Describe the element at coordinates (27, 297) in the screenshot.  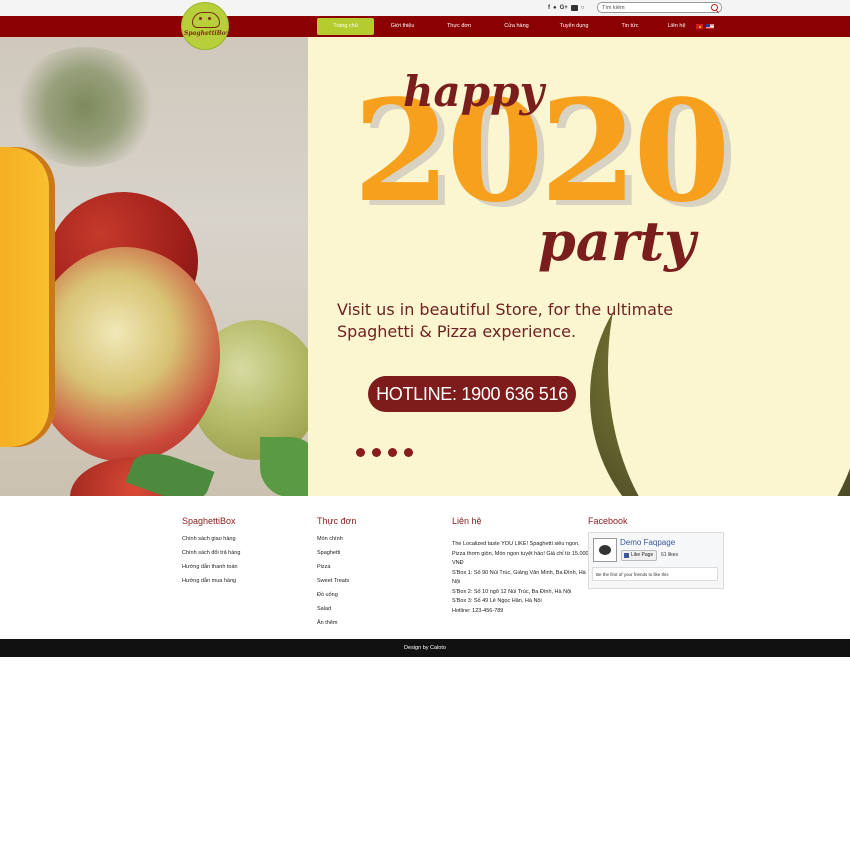
I see `juice-glass-shape` at that location.